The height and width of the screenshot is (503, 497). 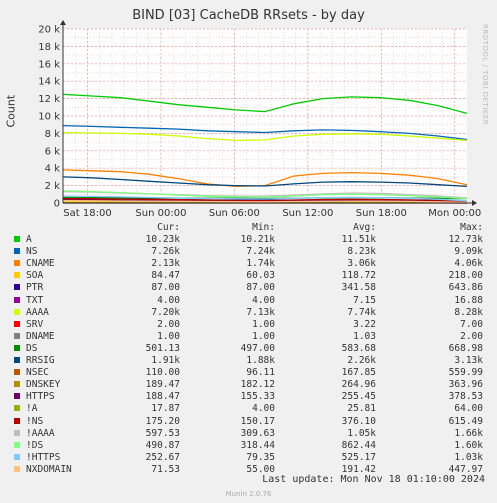 I want to click on y-axis-arrow, so click(x=63, y=22).